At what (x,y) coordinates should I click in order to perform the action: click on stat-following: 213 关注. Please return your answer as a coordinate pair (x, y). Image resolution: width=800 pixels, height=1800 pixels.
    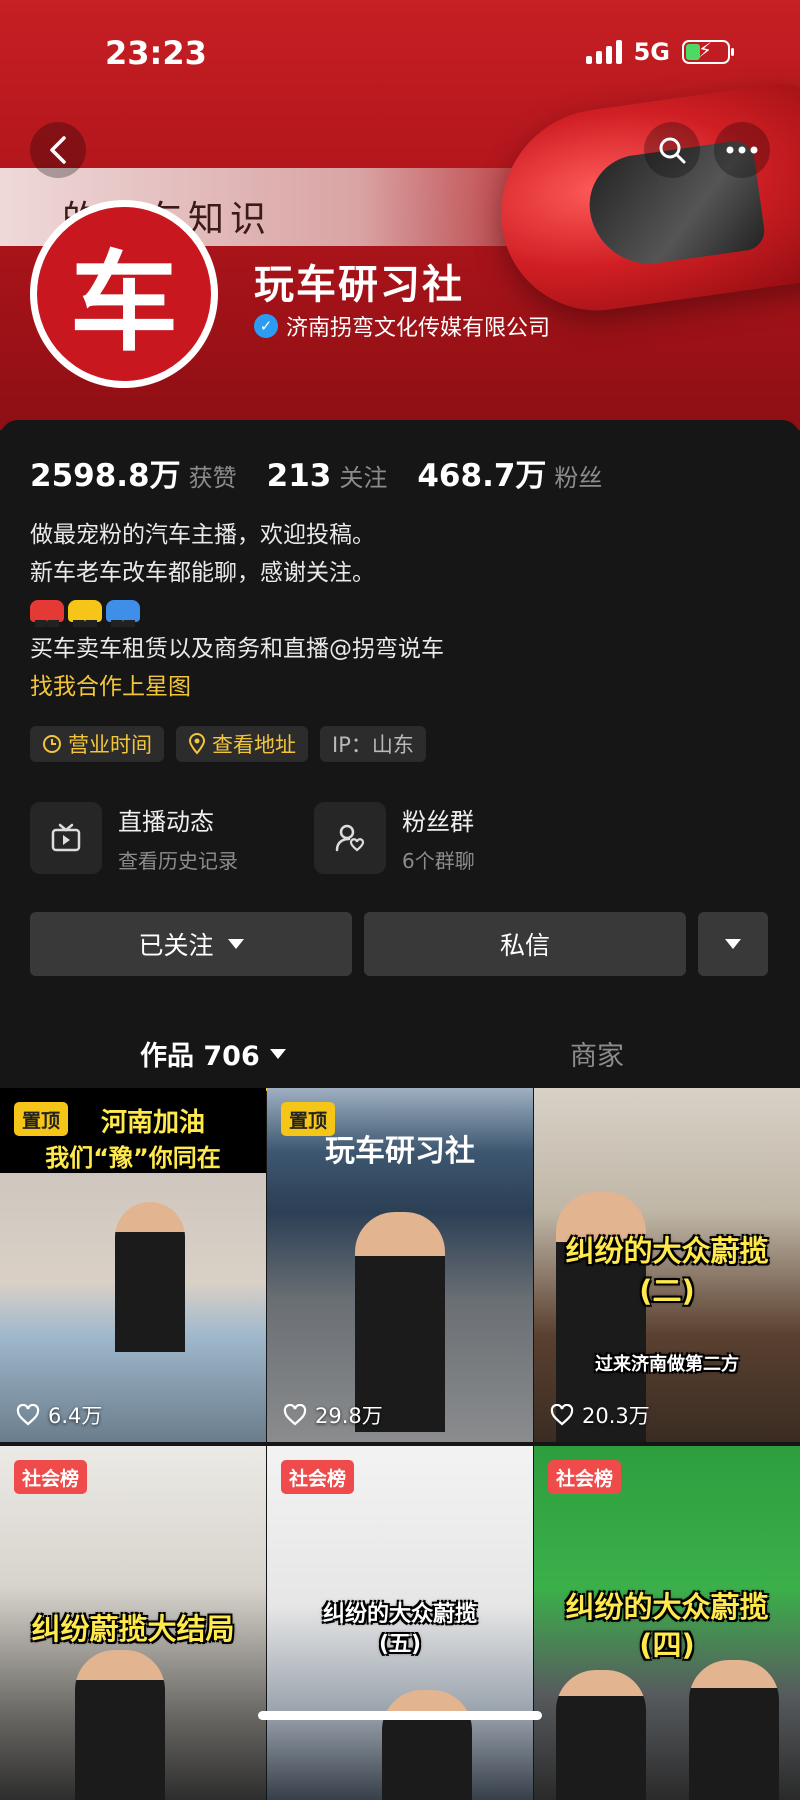
    Looking at the image, I should click on (327, 476).